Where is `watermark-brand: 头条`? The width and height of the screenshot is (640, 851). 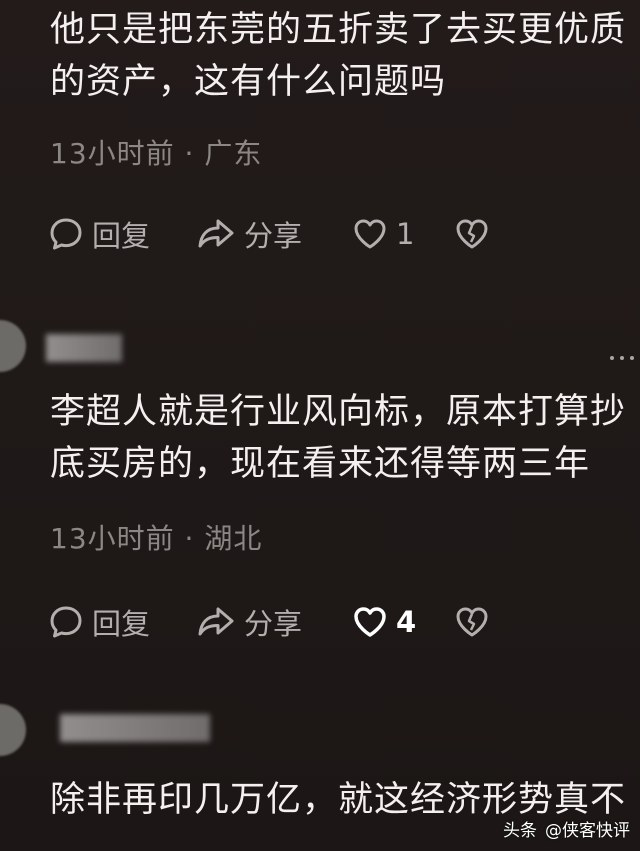
watermark-brand: 头条 is located at coordinates (520, 831).